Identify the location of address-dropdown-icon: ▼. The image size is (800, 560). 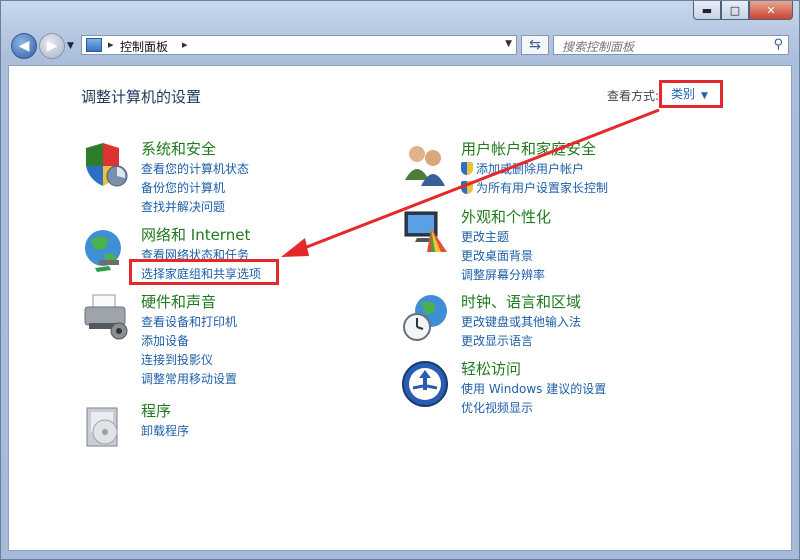
(508, 44).